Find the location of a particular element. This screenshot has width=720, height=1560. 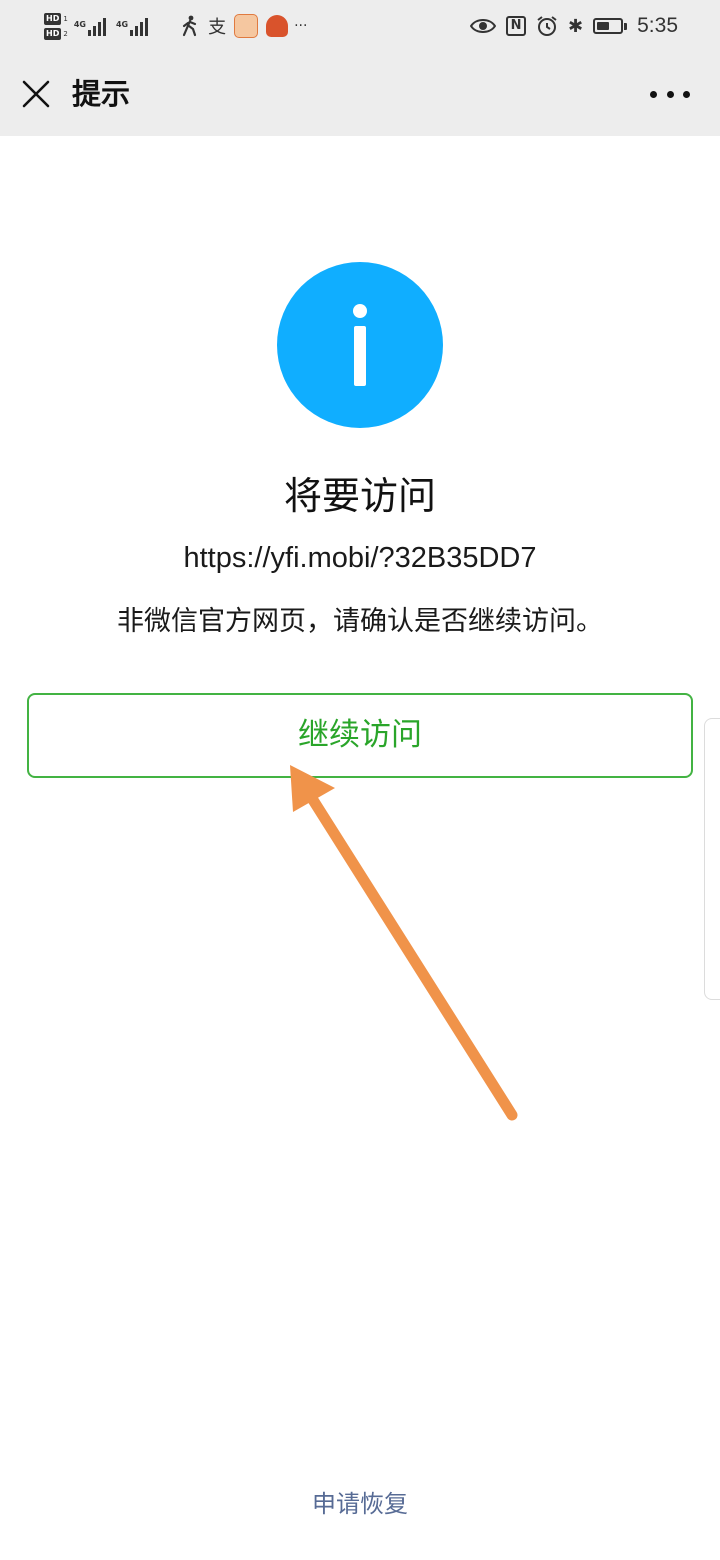

status-right: N ✱ 5:35 is located at coordinates (574, 26).